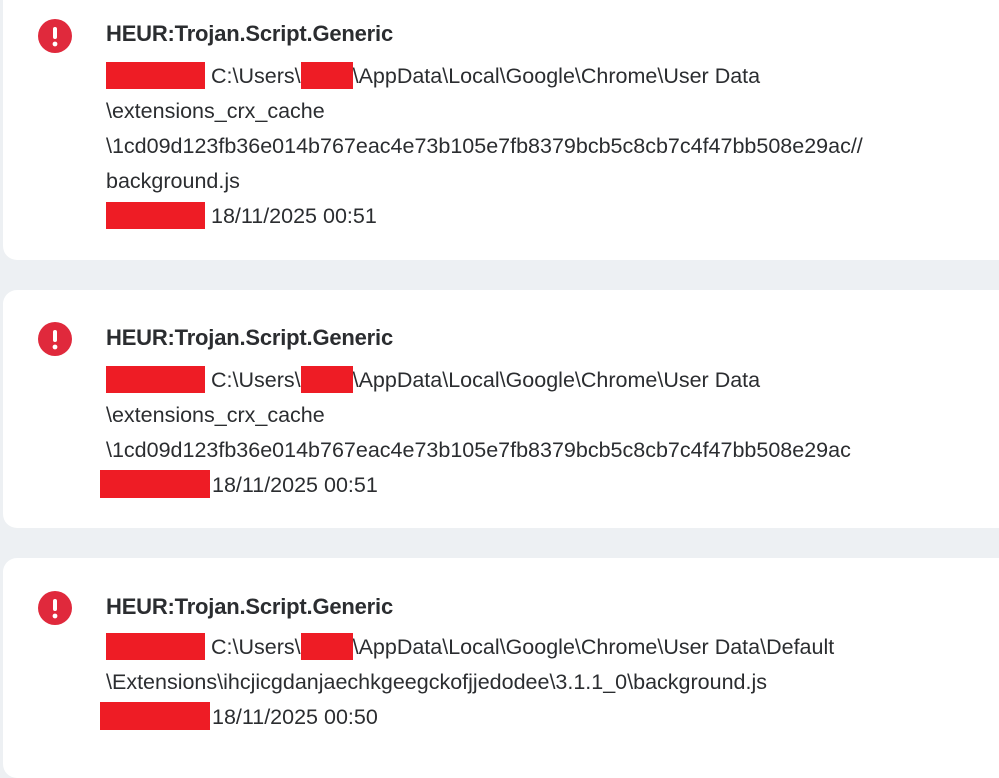 This screenshot has width=999, height=778. Describe the element at coordinates (173, 181) in the screenshot. I see `file-path-line: background.js` at that location.